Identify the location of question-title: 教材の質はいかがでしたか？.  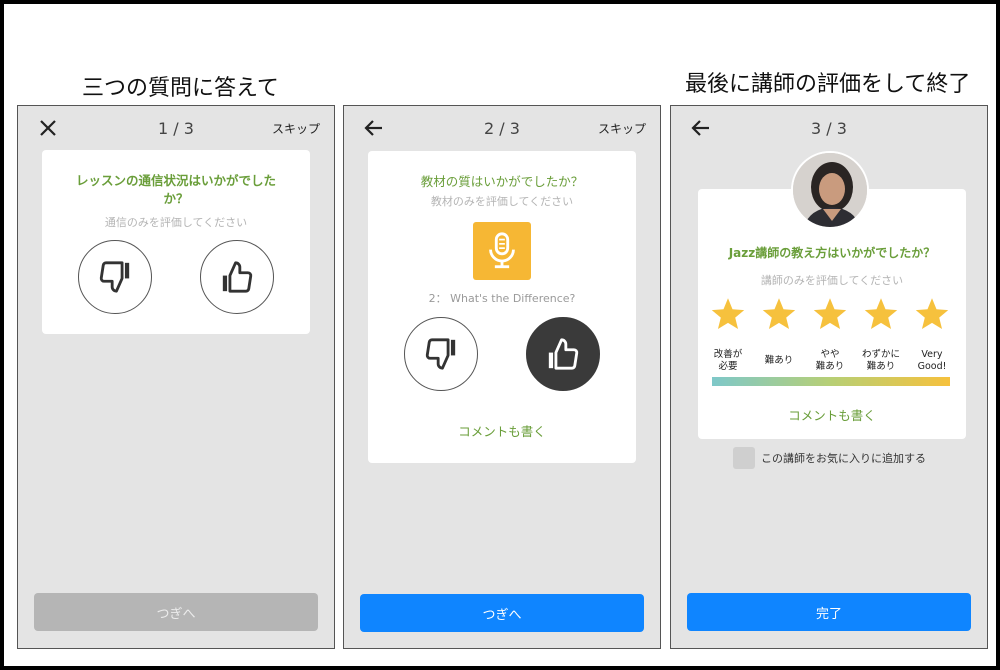
(502, 181).